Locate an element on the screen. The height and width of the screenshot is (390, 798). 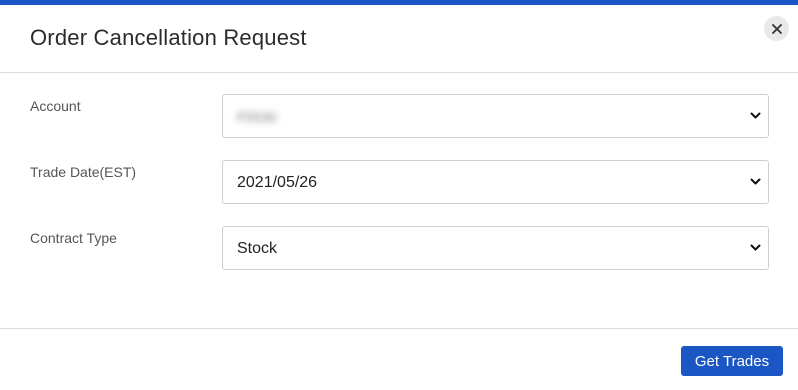
trade-date-label: Trade Date(EST) is located at coordinates (83, 172).